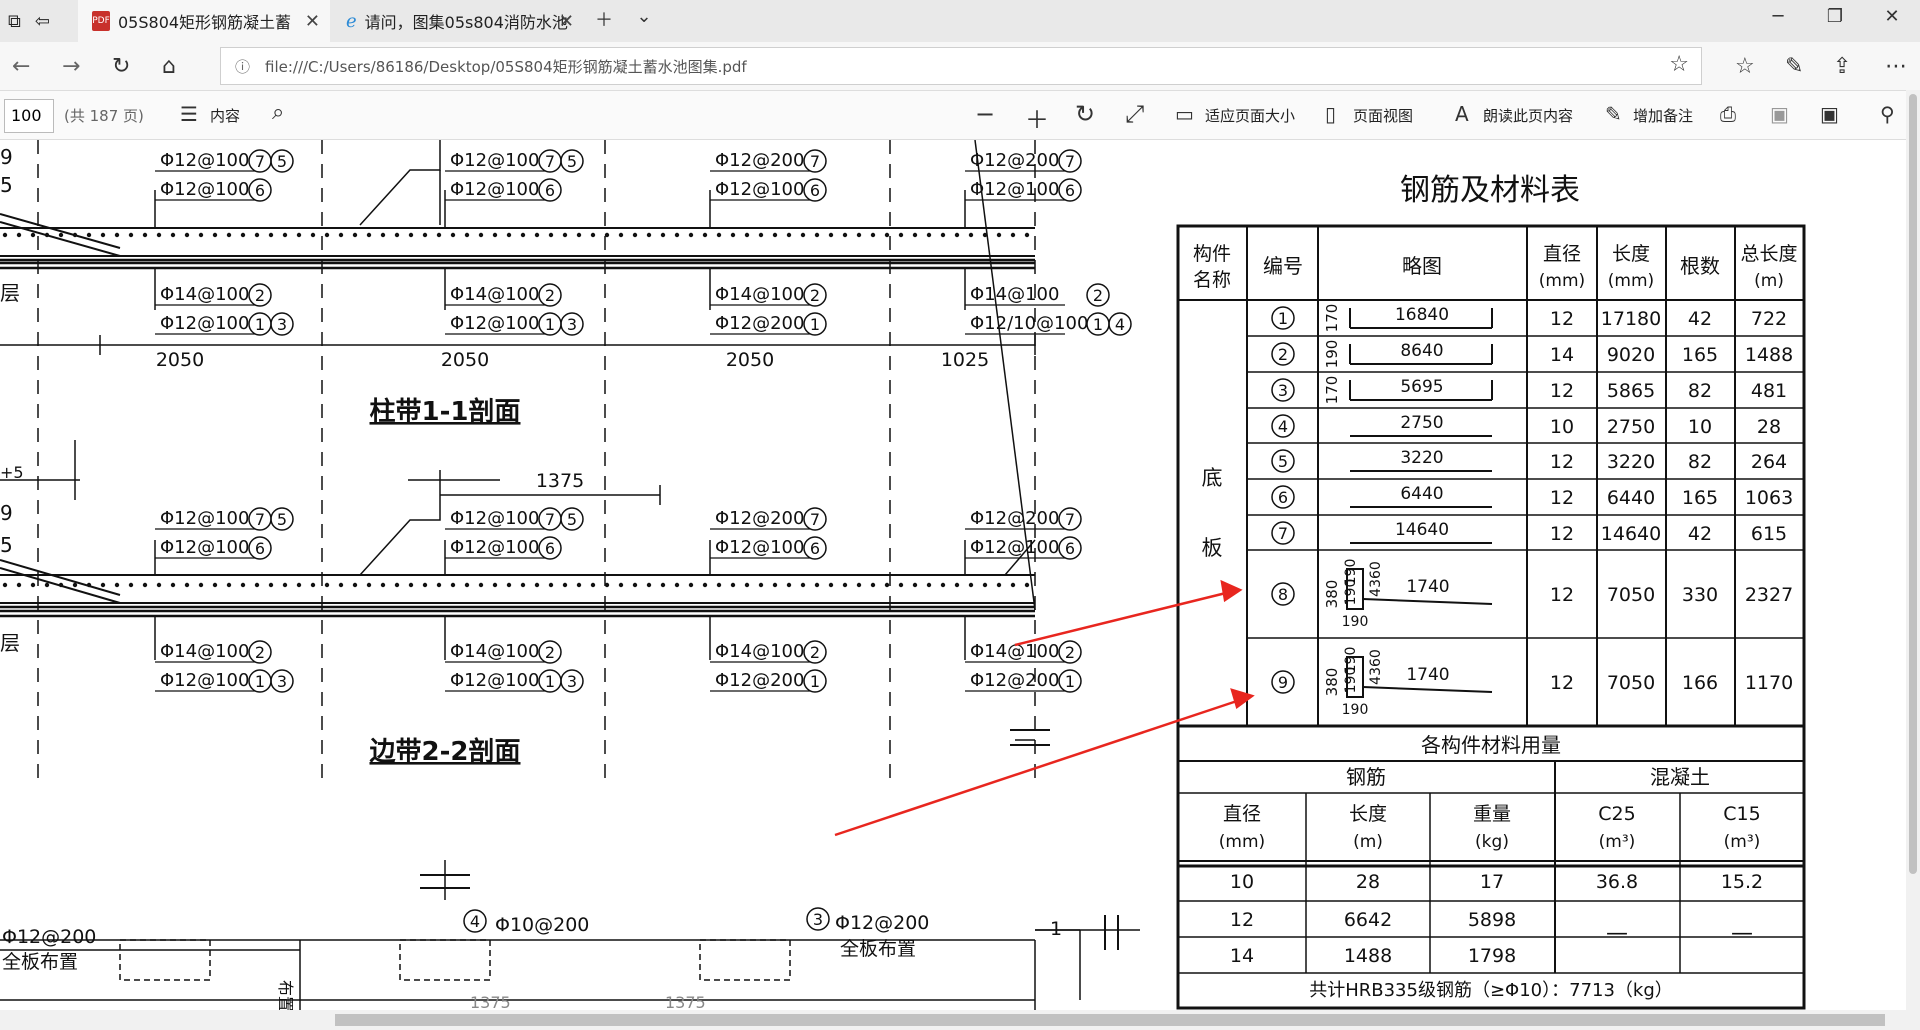 This screenshot has height=1030, width=1920. What do you see at coordinates (1778, 16) in the screenshot?
I see `minimize-icon: ─` at bounding box center [1778, 16].